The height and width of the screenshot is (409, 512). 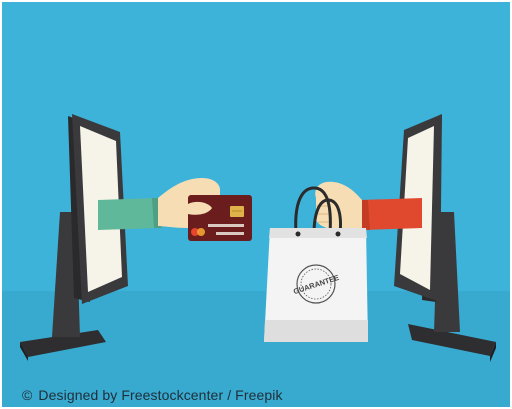 I want to click on credit-line: © Designed by Freestockcenter / Freepik, so click(x=152, y=395).